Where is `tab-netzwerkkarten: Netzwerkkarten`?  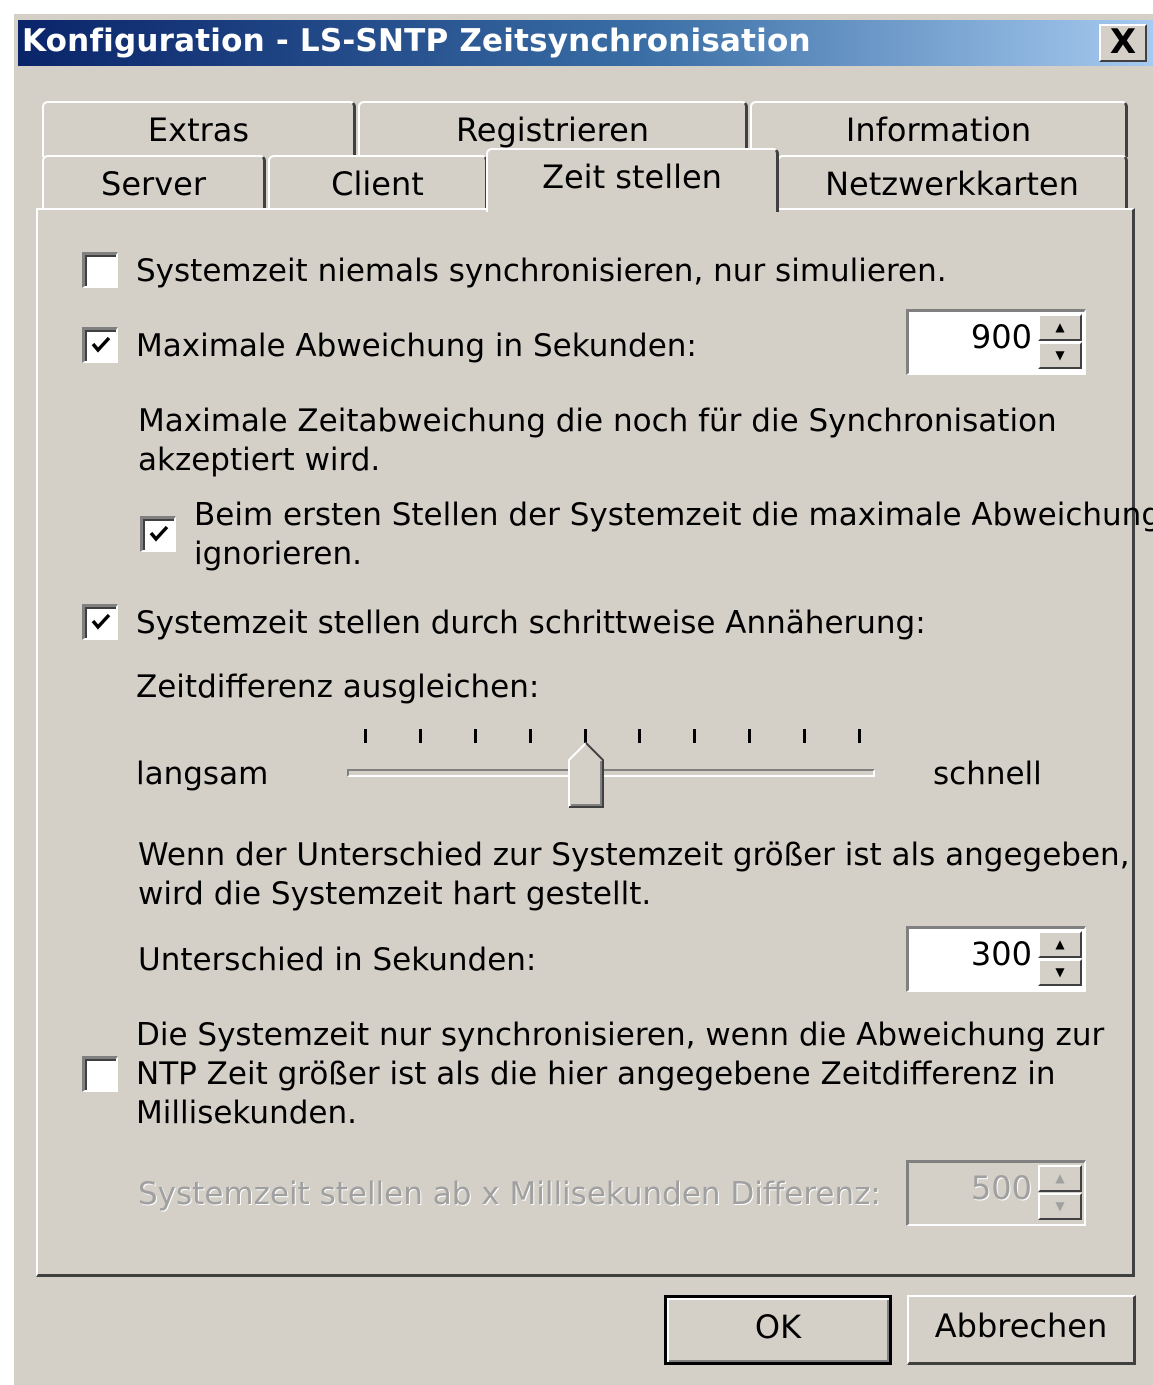
tab-netzwerkkarten: Netzwerkkarten is located at coordinates (952, 182).